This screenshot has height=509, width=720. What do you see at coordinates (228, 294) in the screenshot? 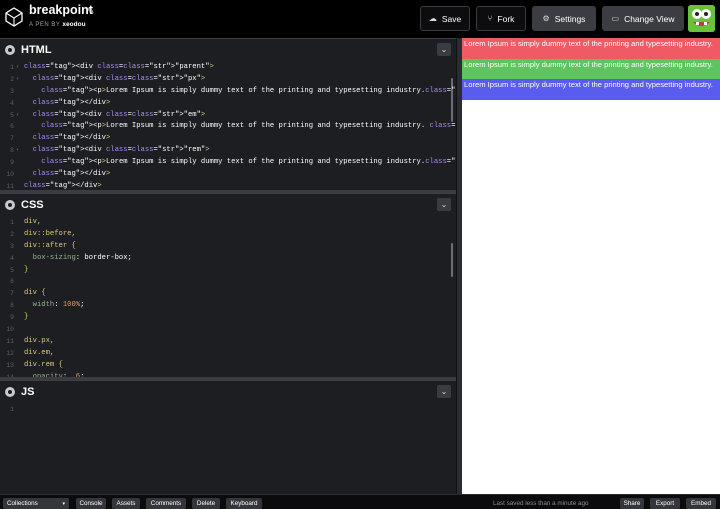
I see `css-code-line: 7 div {` at bounding box center [228, 294].